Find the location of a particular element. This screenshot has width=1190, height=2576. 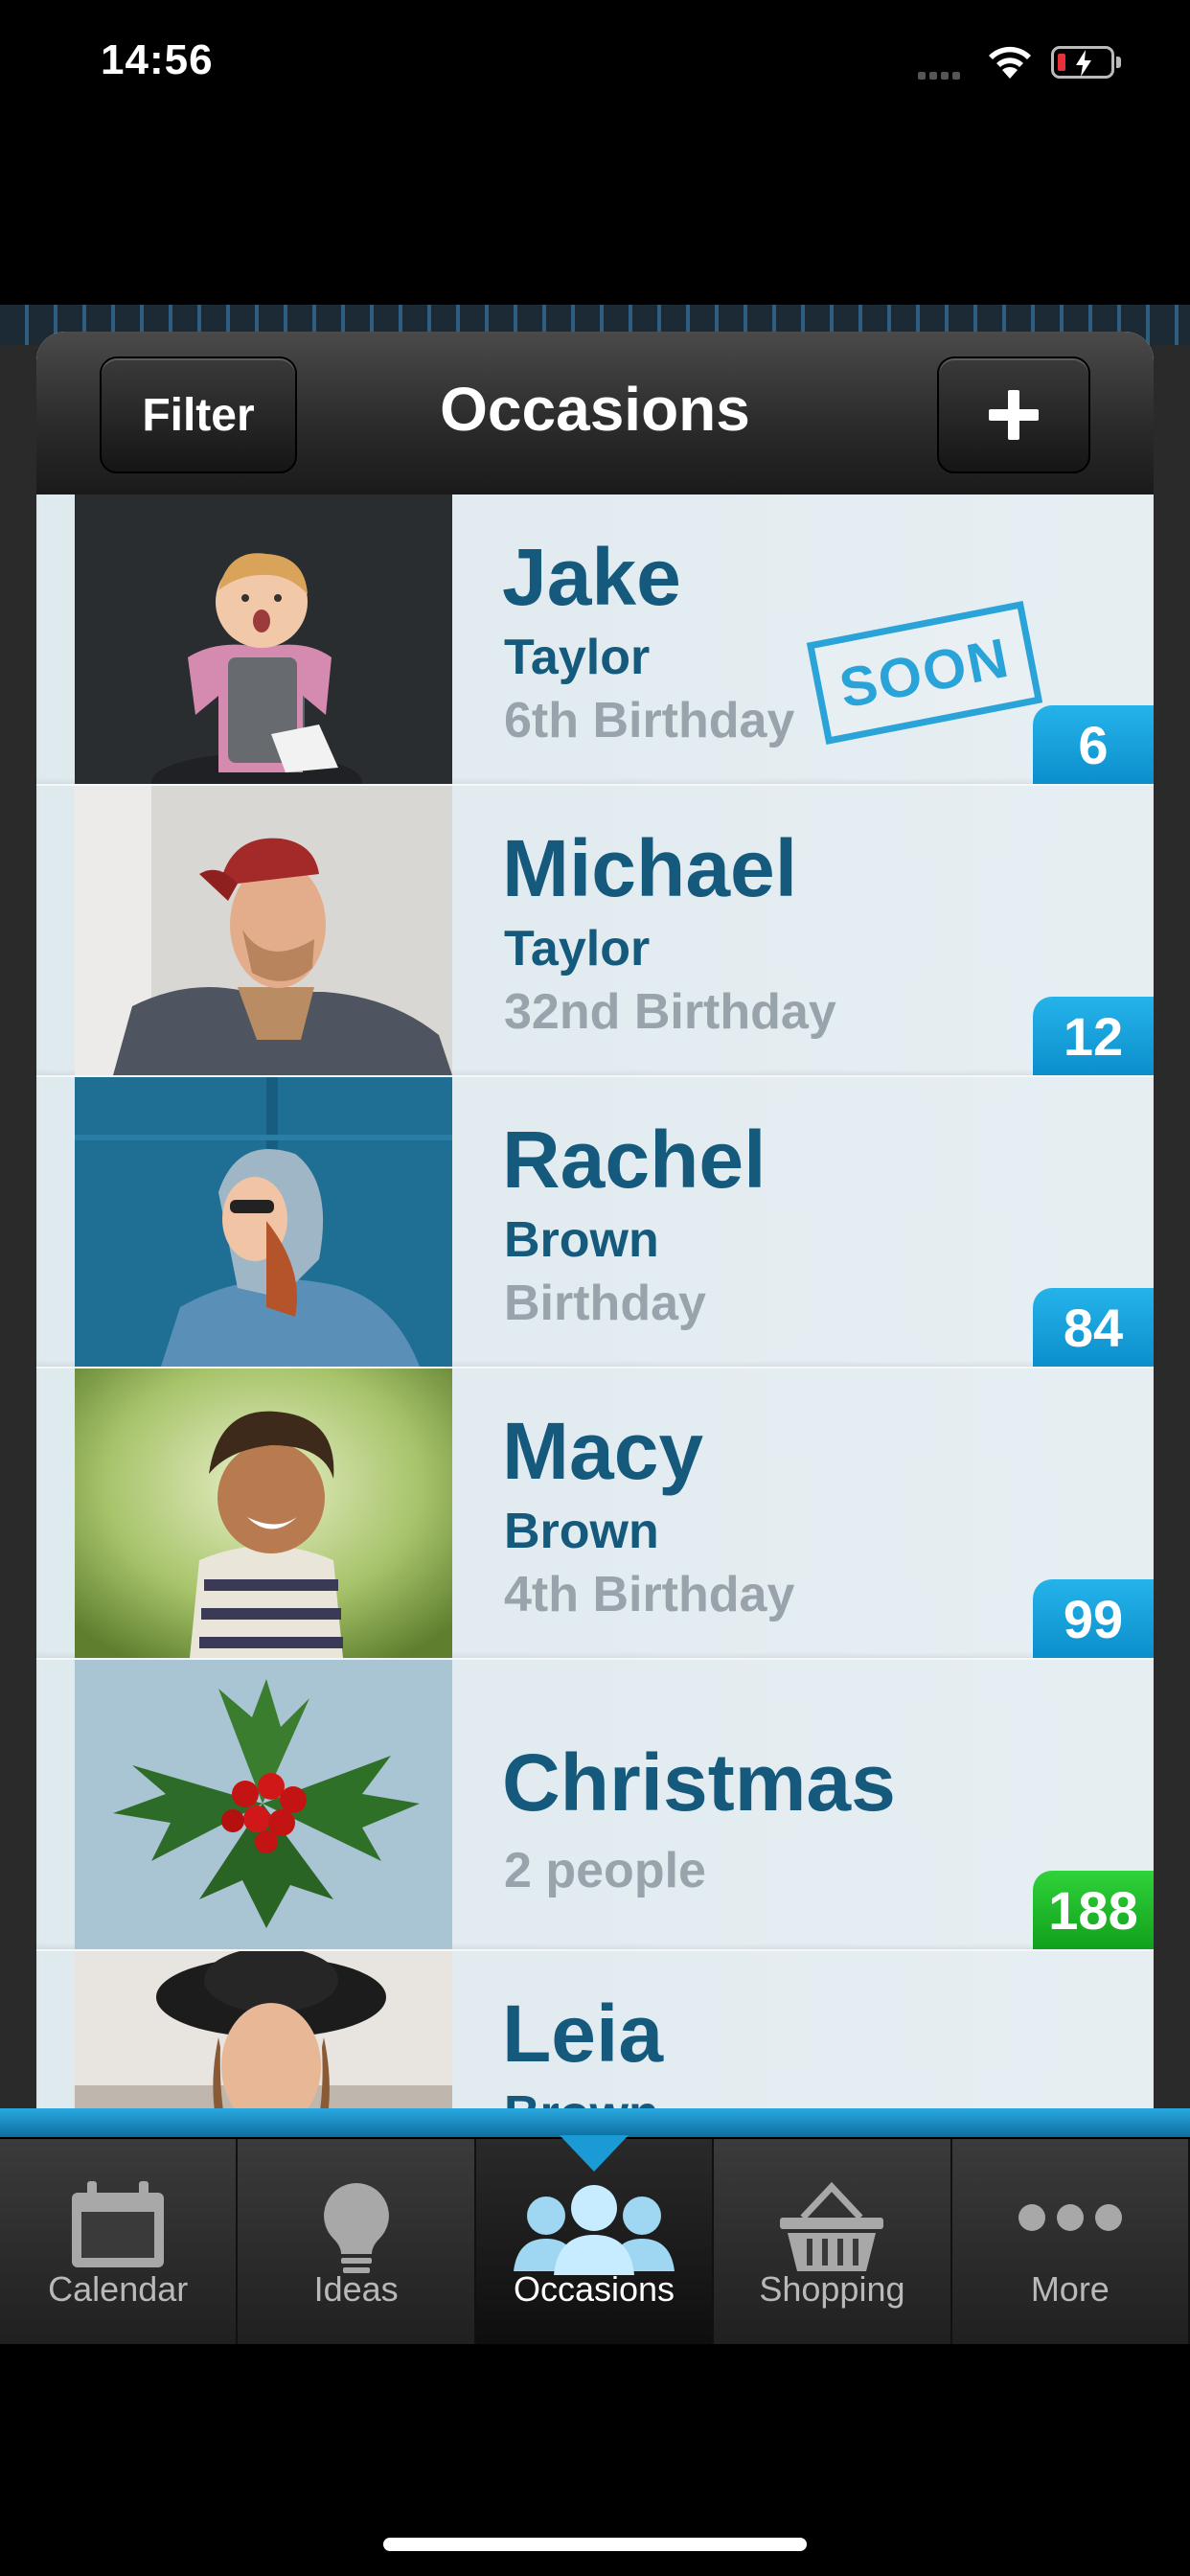

tab-occasions-label: Occasions is located at coordinates (594, 2289).